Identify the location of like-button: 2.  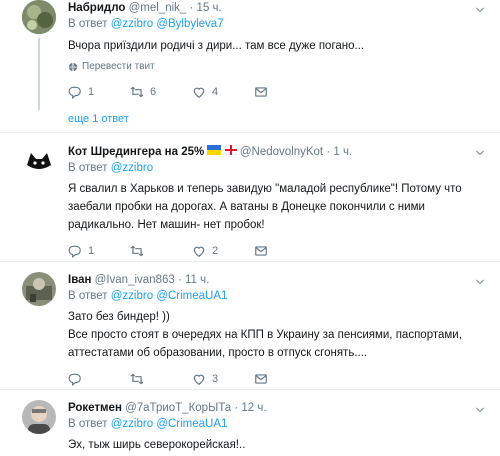
(223, 251).